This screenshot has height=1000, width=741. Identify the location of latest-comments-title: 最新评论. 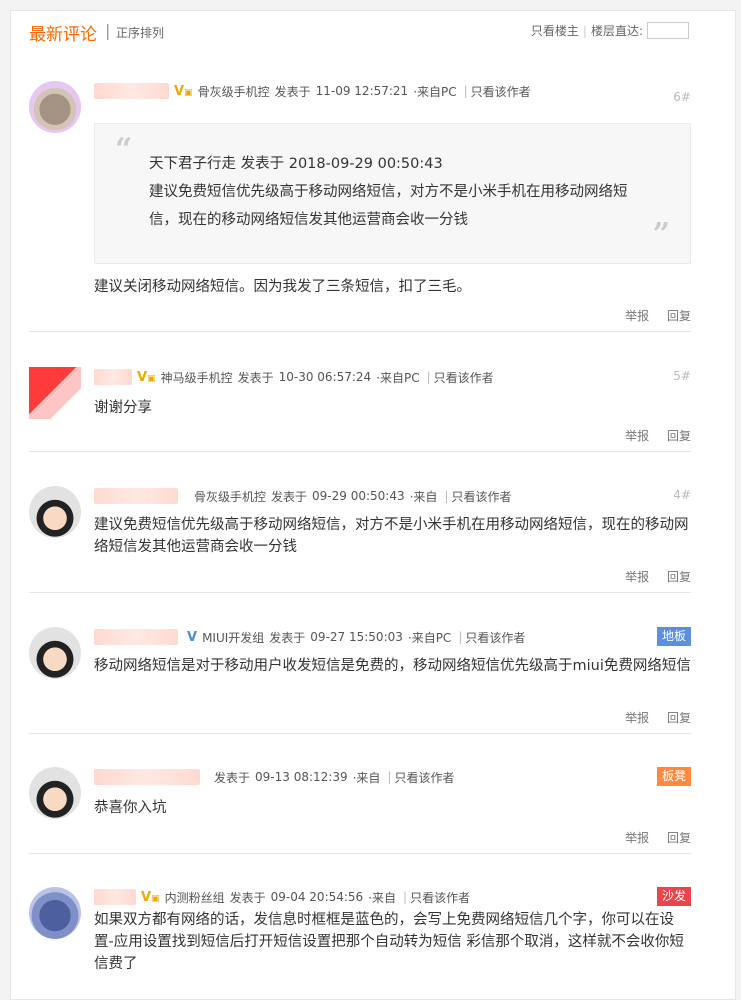
(63, 35).